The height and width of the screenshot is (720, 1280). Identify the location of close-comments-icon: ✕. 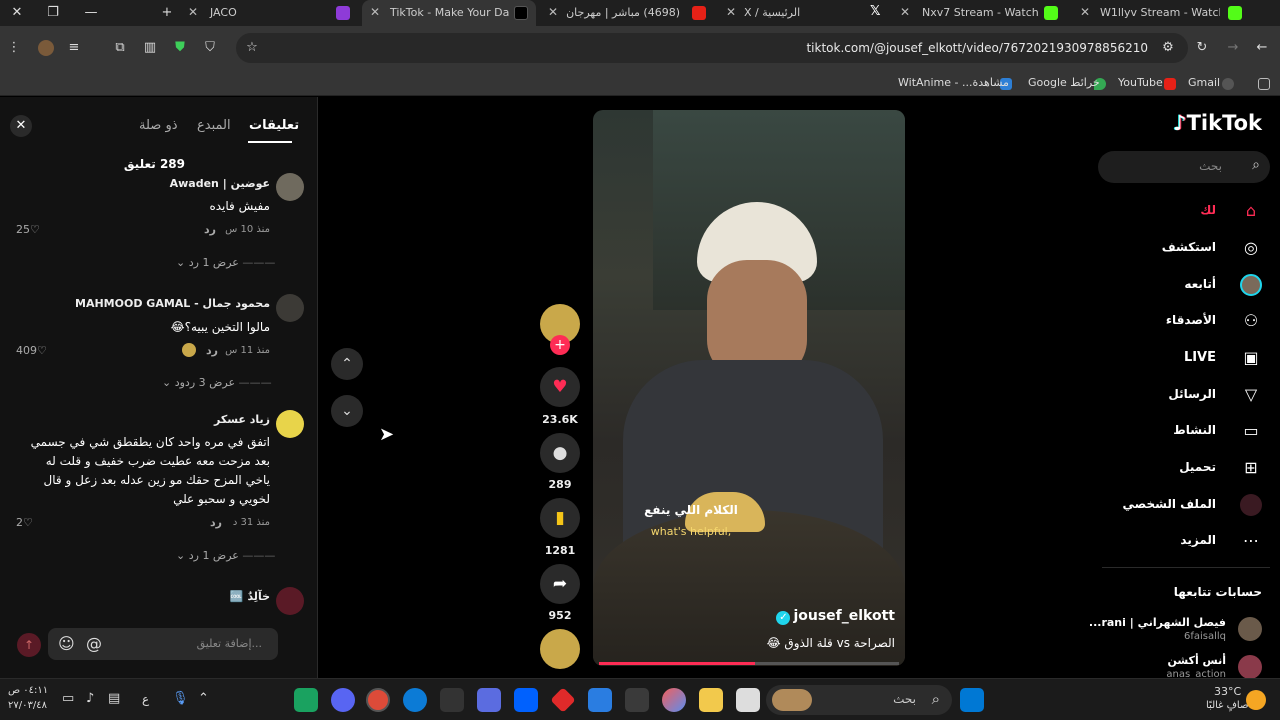
(21, 126).